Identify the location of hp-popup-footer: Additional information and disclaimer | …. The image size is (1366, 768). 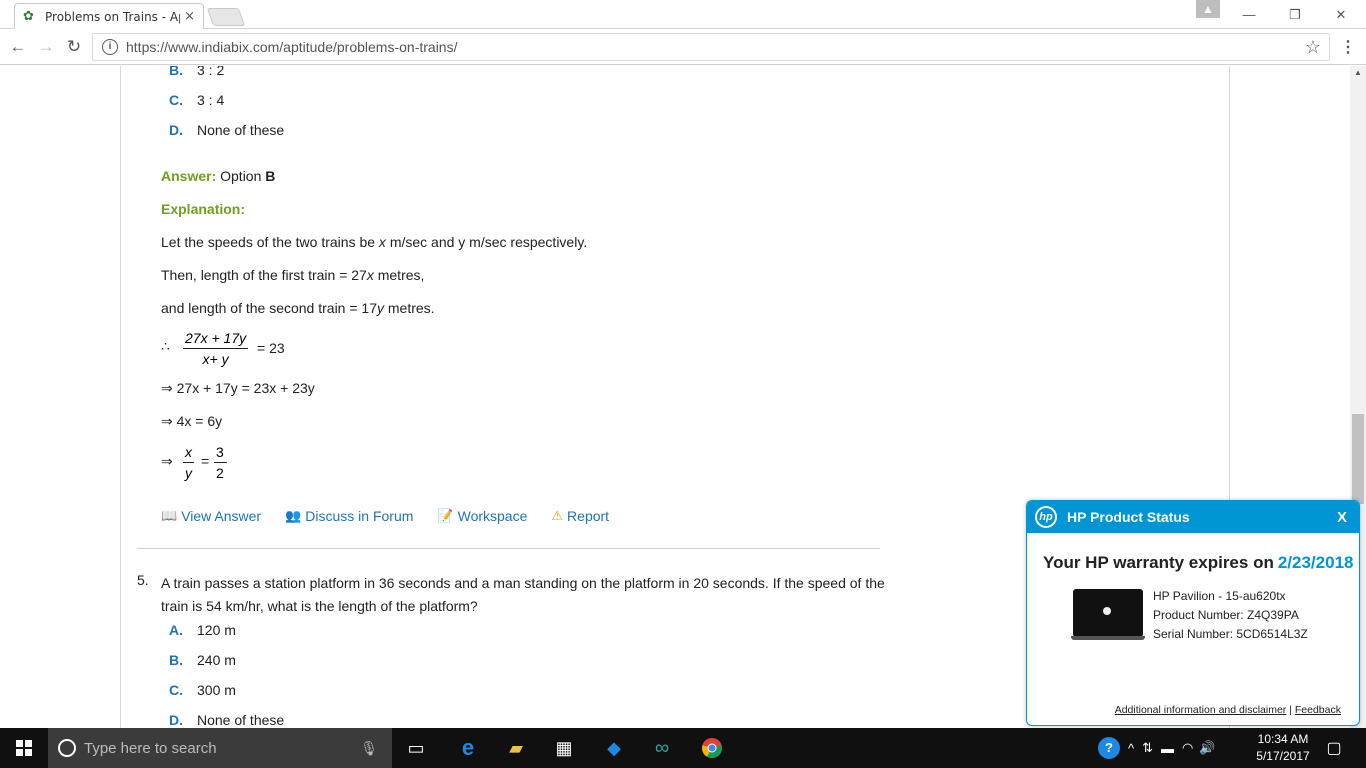
(1227, 710).